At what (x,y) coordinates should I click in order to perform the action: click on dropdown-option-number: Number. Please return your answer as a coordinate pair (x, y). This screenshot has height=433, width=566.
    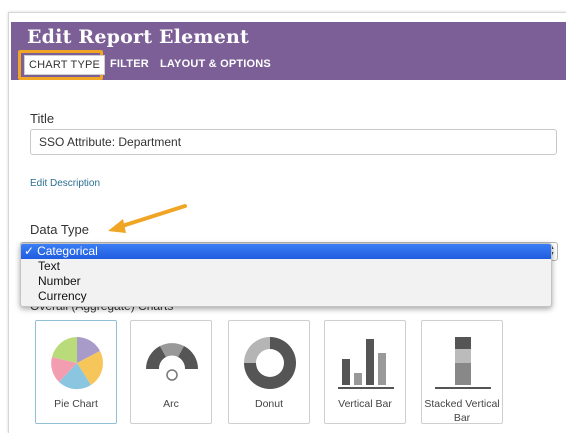
    Looking at the image, I should click on (286, 281).